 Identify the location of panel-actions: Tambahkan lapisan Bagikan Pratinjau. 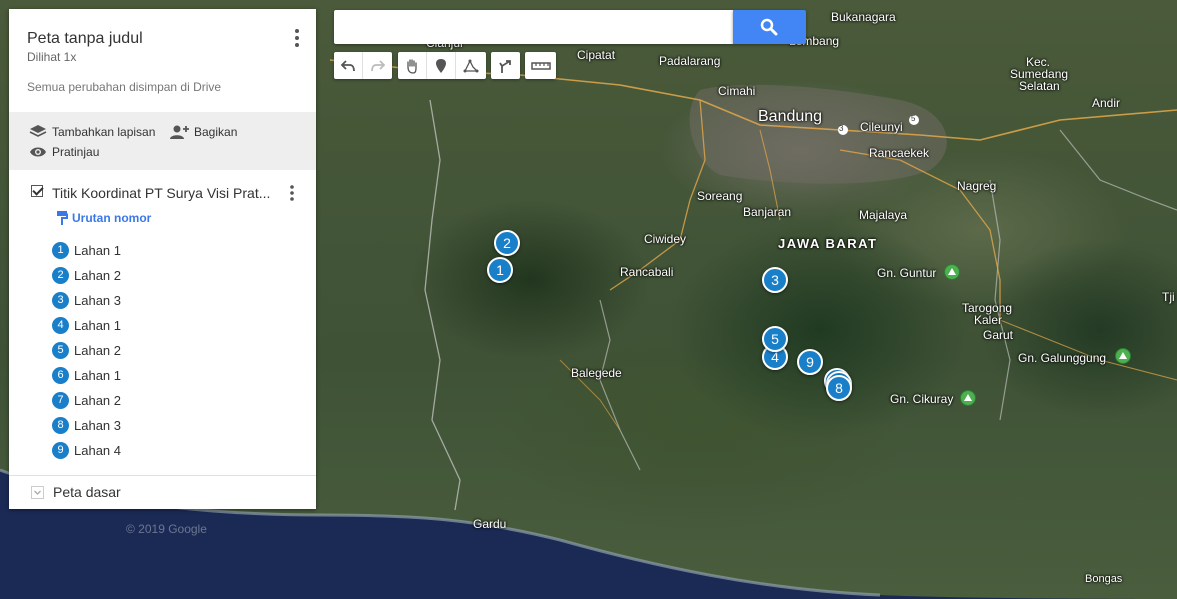
(162, 141).